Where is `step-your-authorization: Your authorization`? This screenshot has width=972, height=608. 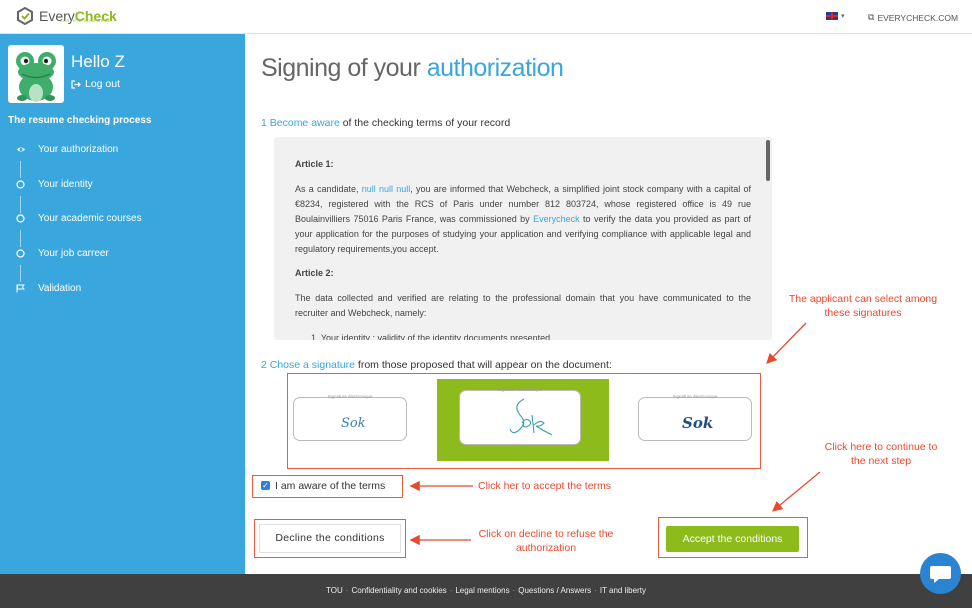 step-your-authorization: Your authorization is located at coordinates (120, 151).